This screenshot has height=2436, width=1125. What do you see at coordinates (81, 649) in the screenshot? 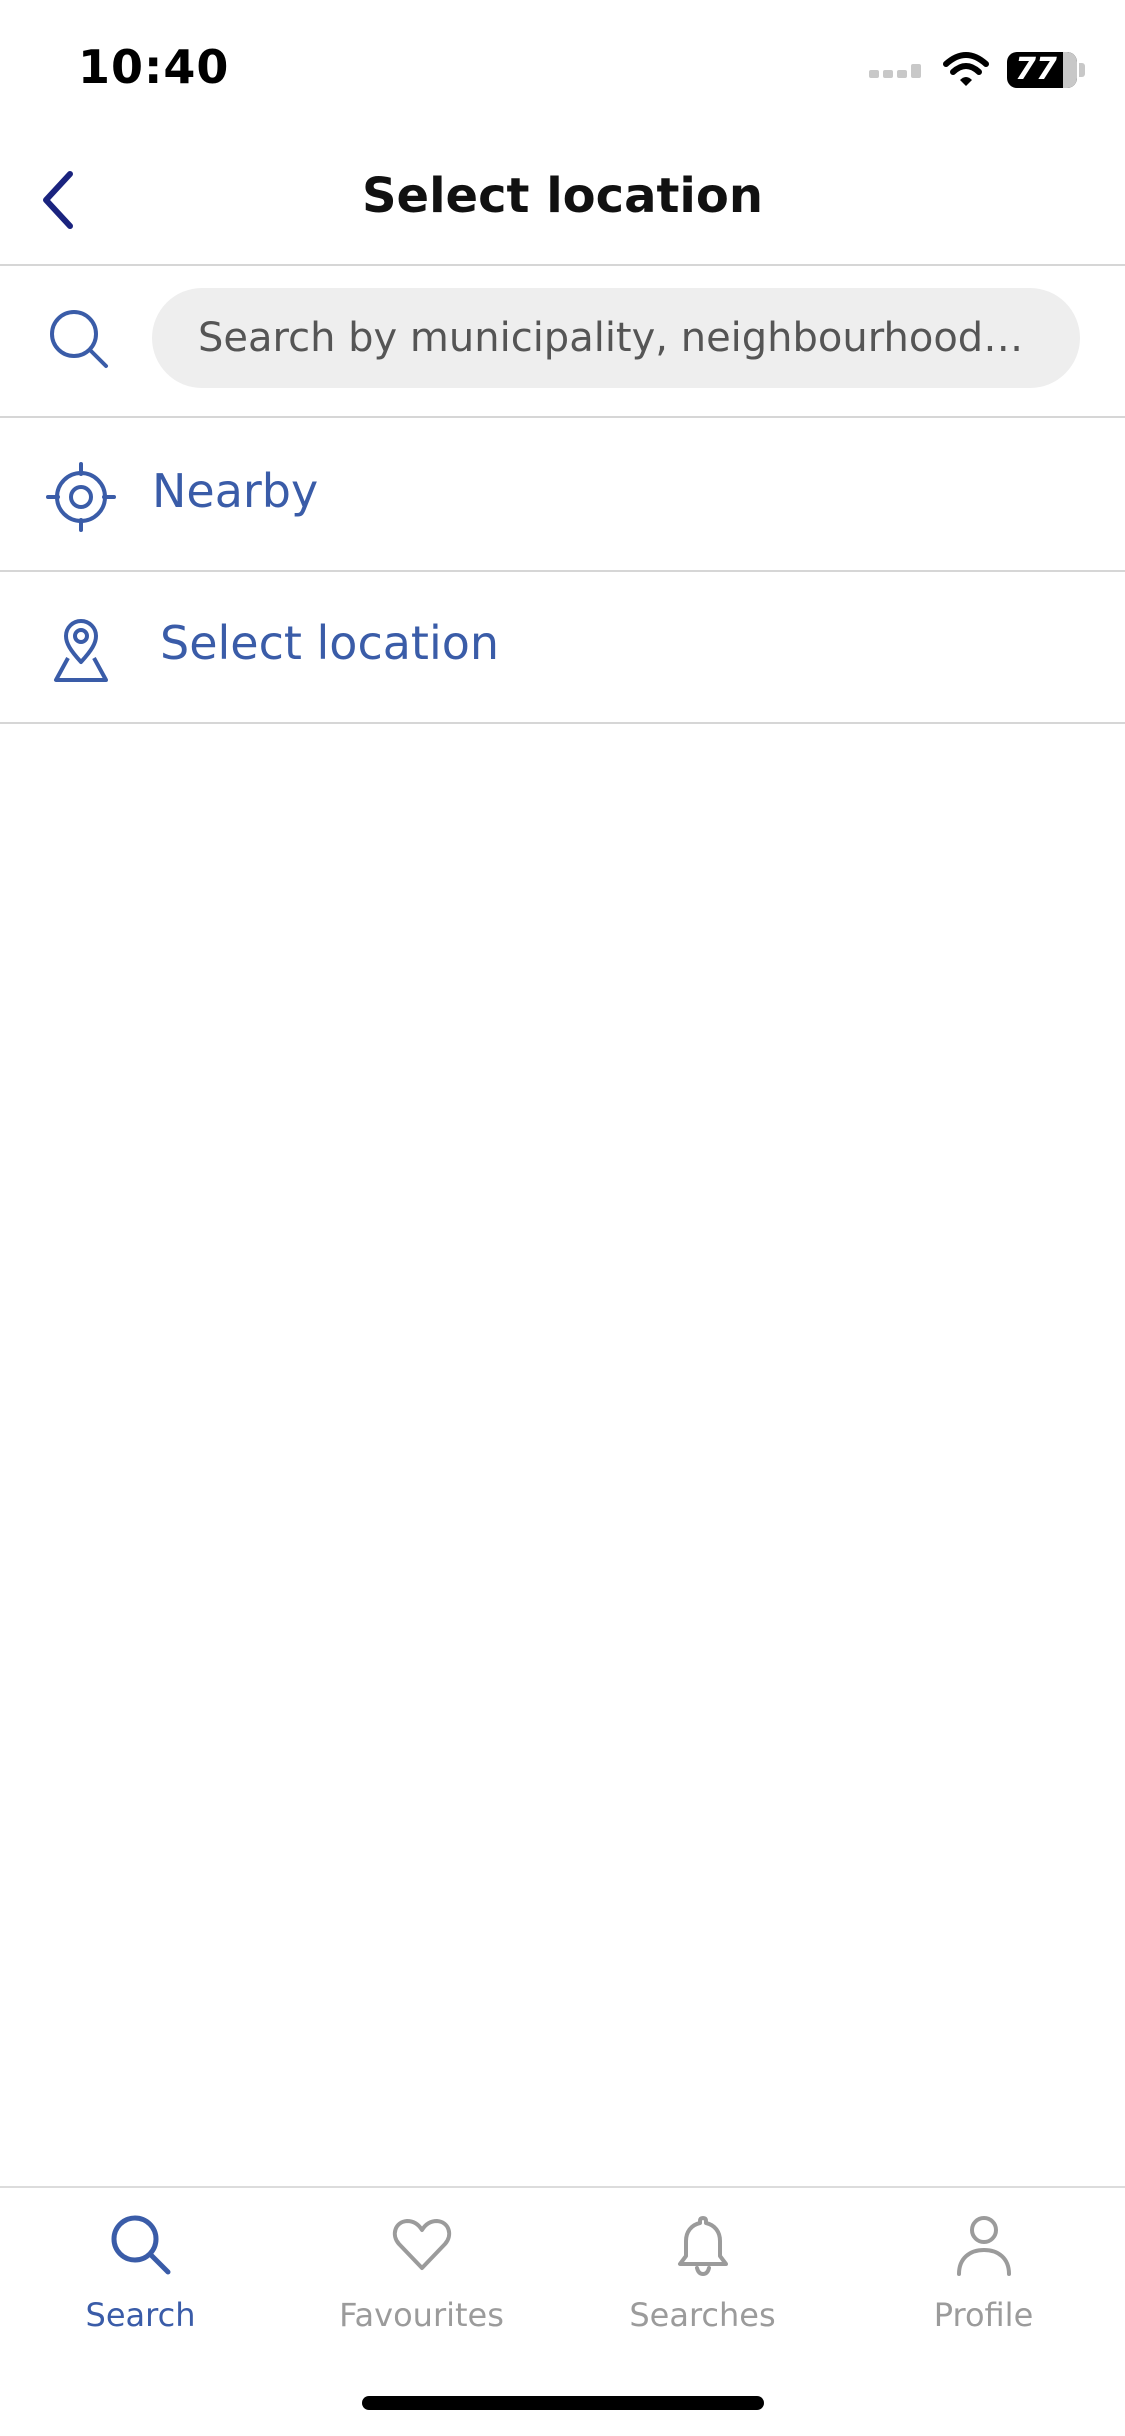
I see `map-pin-icon` at bounding box center [81, 649].